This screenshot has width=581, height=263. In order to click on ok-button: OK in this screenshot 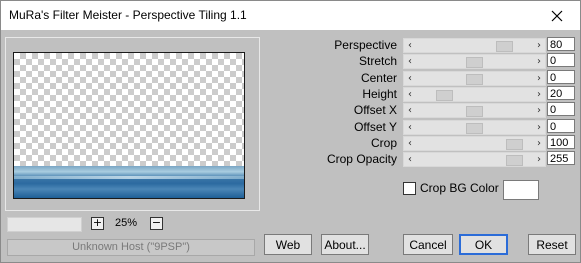, I will do `click(483, 244)`.